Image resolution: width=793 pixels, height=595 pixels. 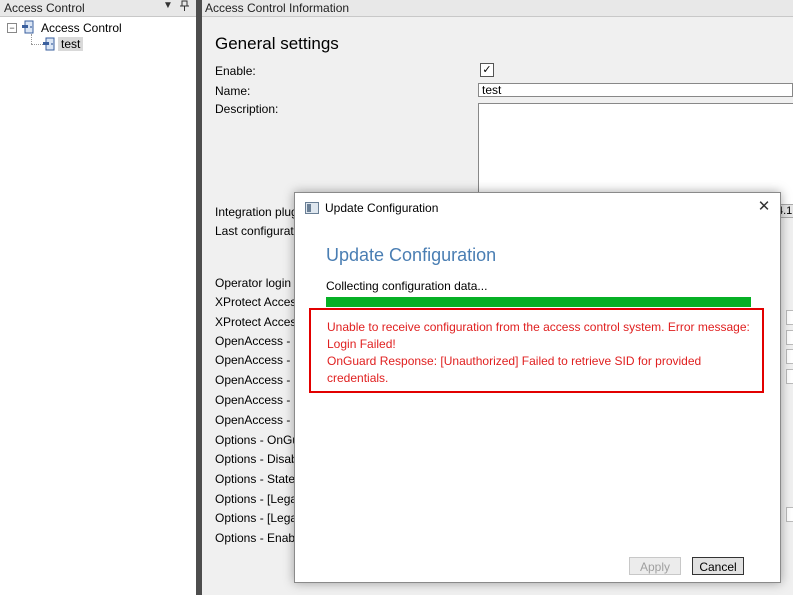 What do you see at coordinates (71, 44) in the screenshot?
I see `tree-item-test: test` at bounding box center [71, 44].